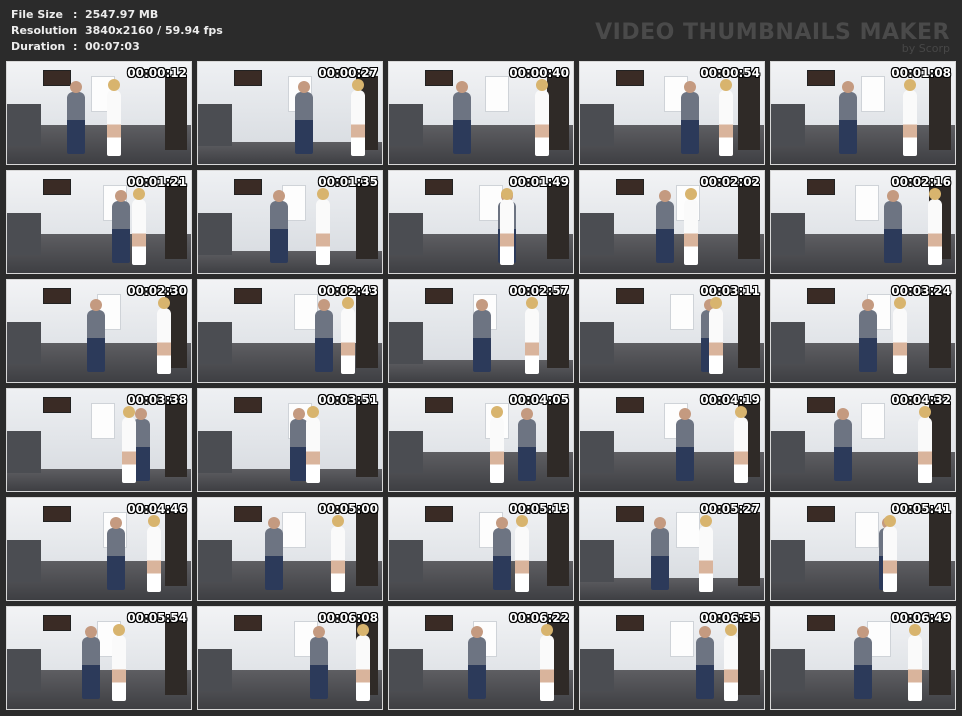 This screenshot has width=962, height=716. Describe the element at coordinates (348, 618) in the screenshot. I see `timestamp: 00:06:08` at that location.